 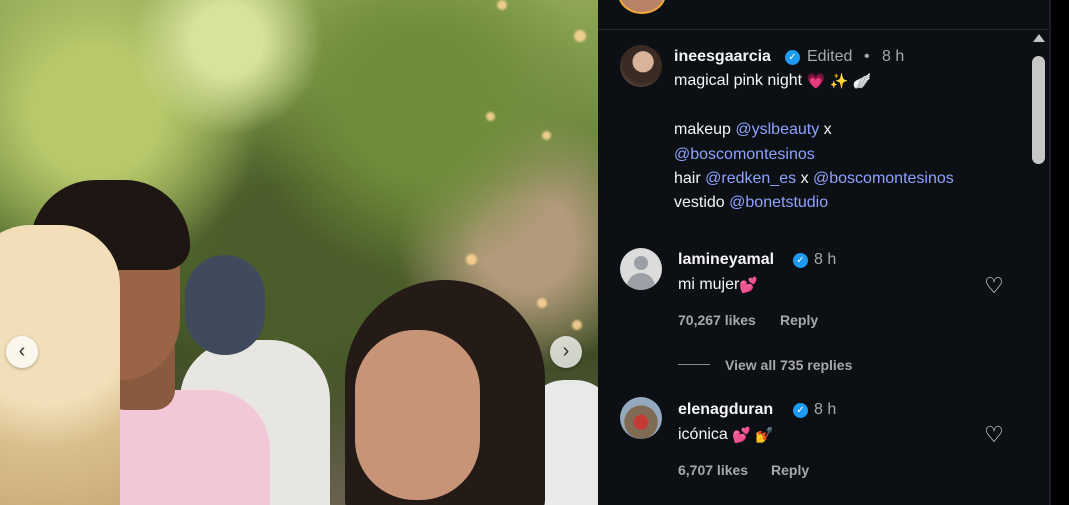 What do you see at coordinates (717, 320) in the screenshot?
I see `comment-likes: 70,267 likes` at bounding box center [717, 320].